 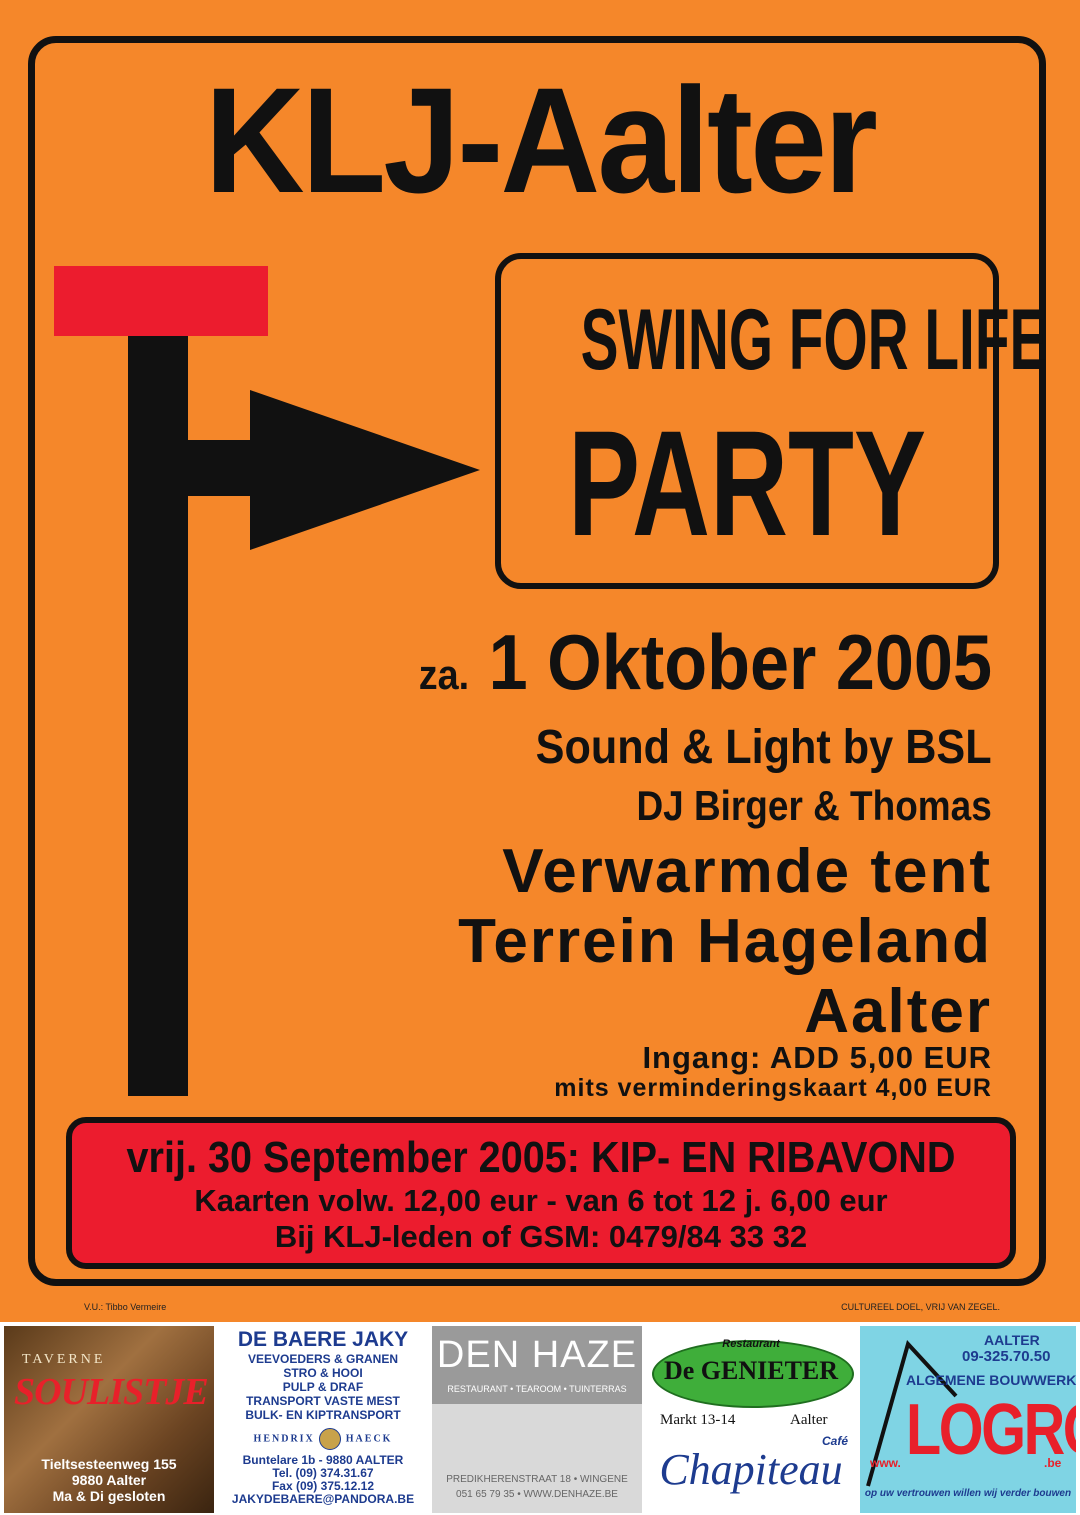 What do you see at coordinates (64, 1359) in the screenshot?
I see `soulistje-top: TAVERNE` at bounding box center [64, 1359].